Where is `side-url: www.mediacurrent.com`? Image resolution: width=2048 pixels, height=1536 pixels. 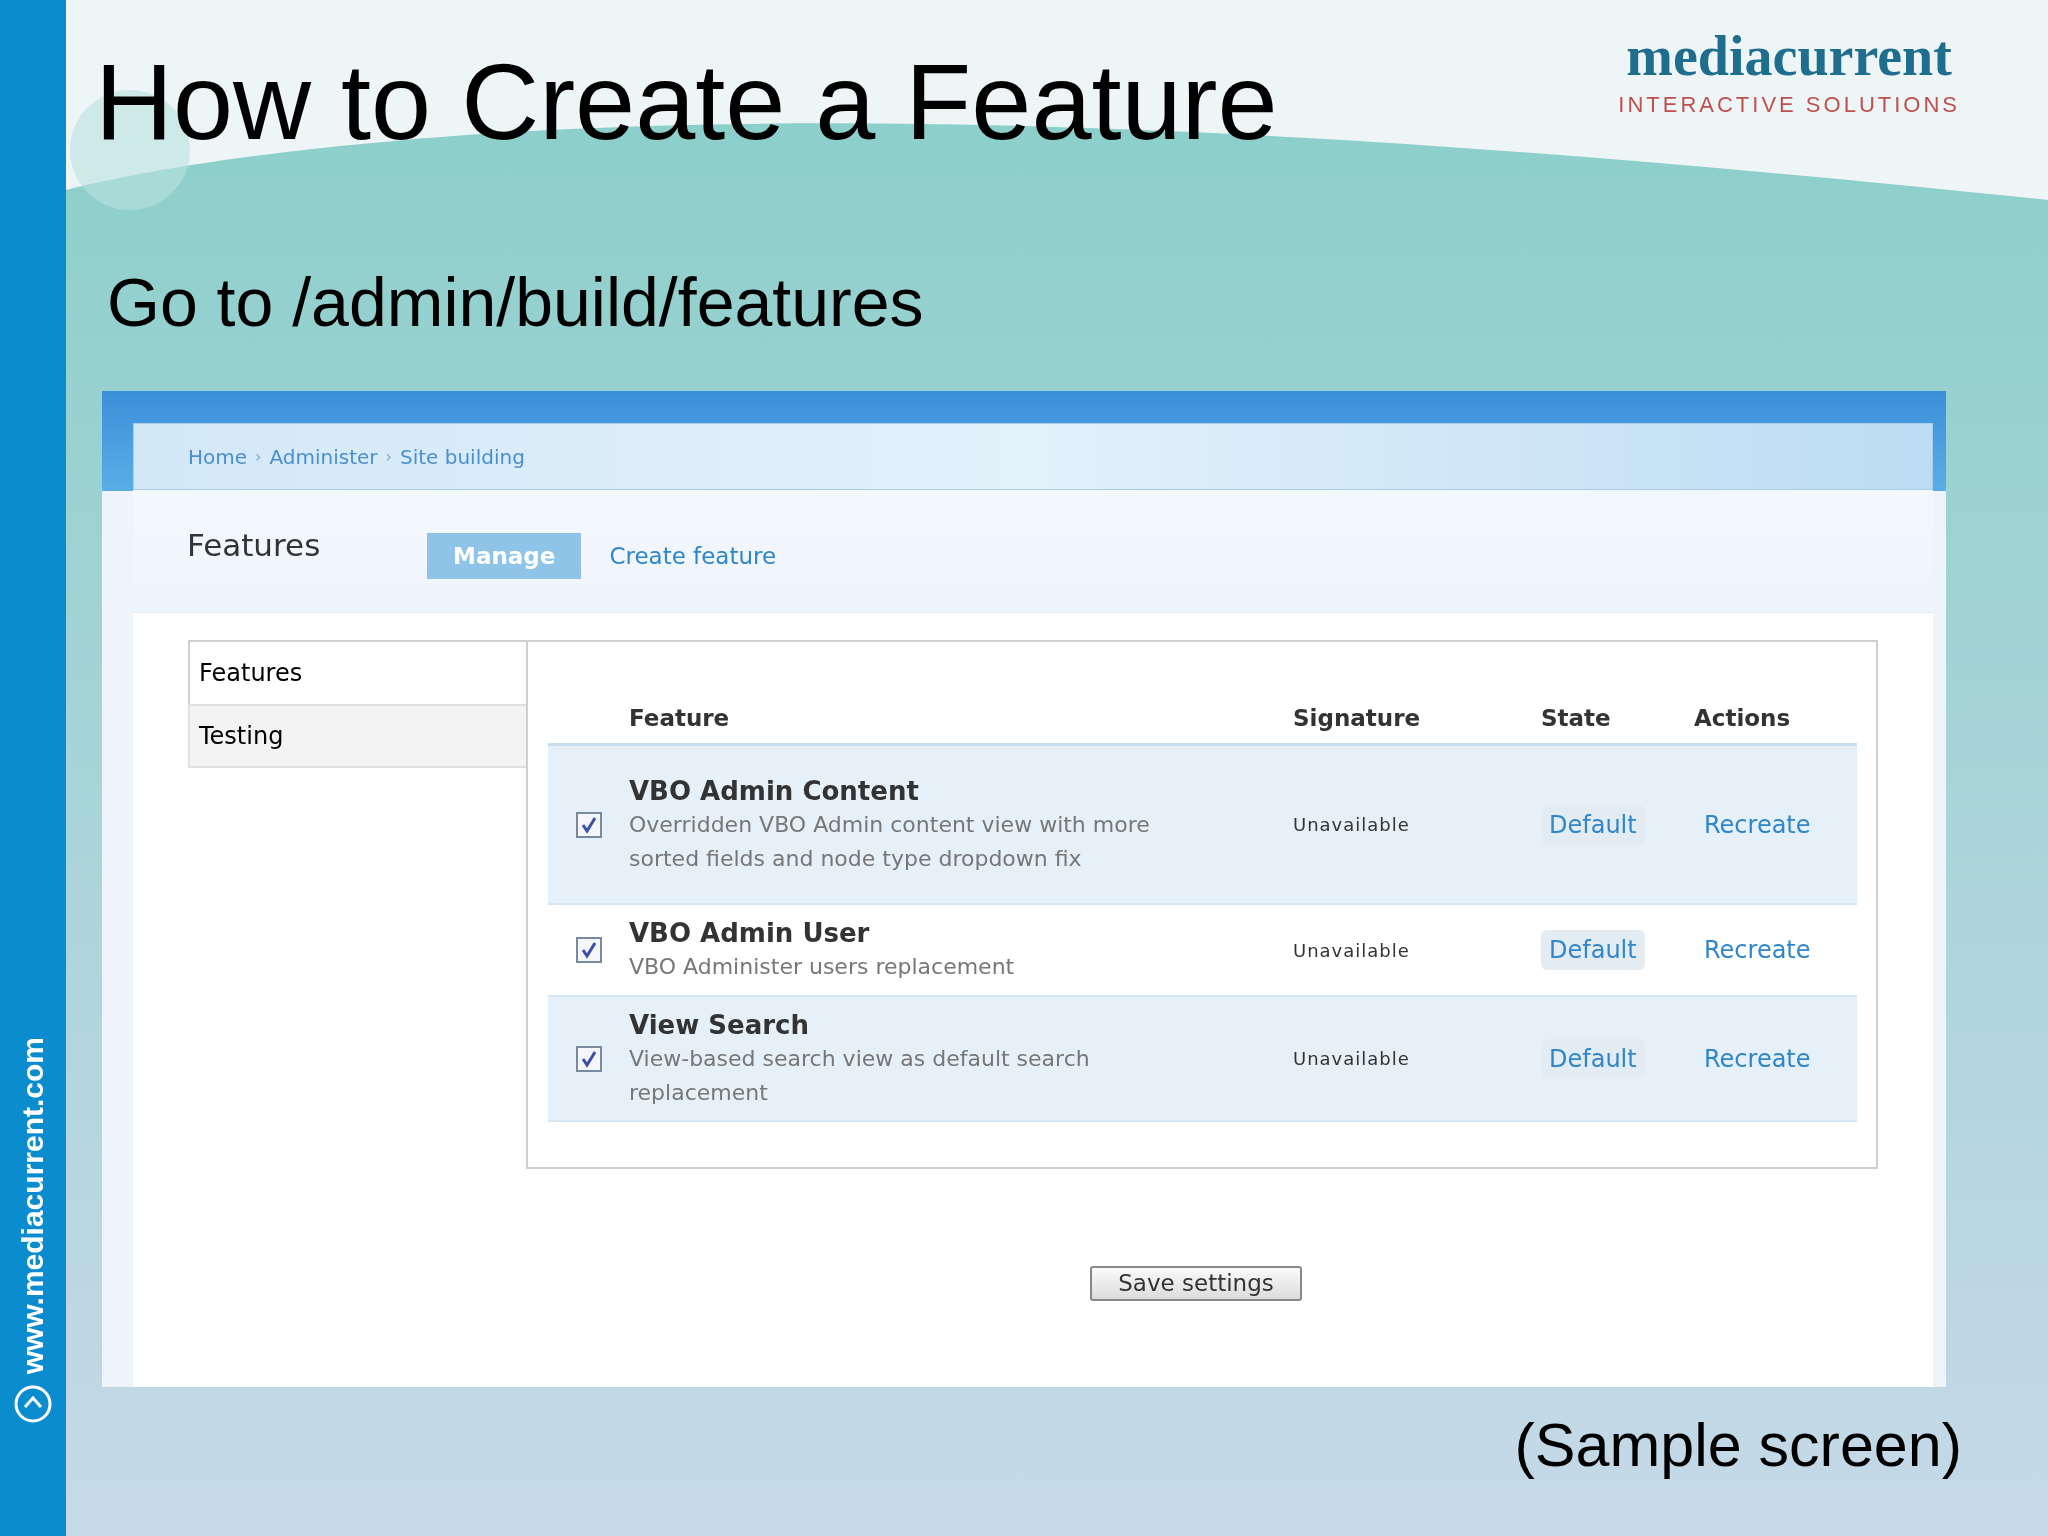 side-url: www.mediacurrent.com is located at coordinates (33, 1205).